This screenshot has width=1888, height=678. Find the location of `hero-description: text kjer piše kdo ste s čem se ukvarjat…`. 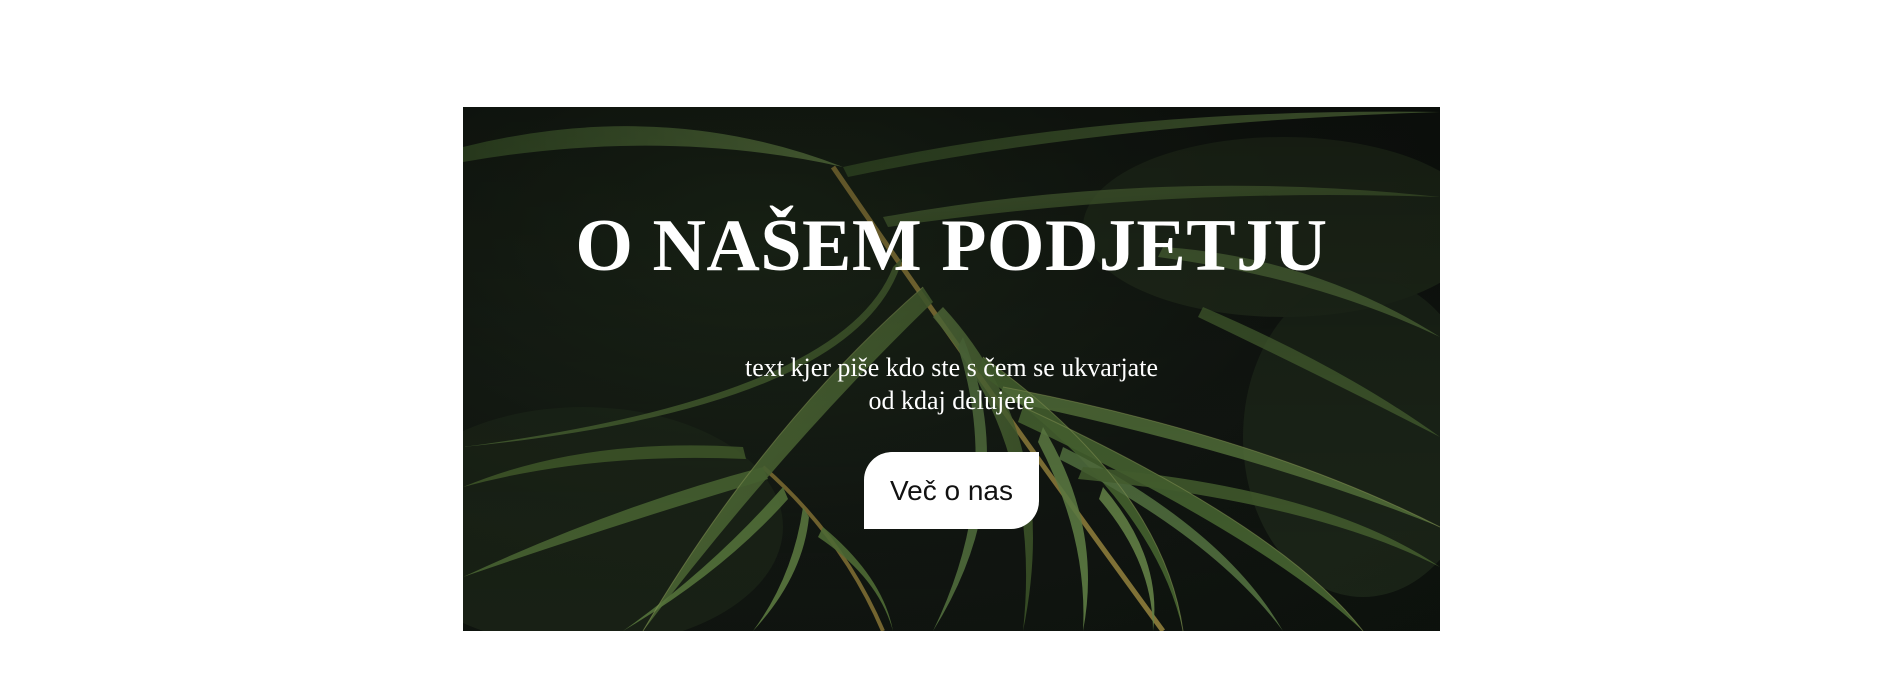

hero-description: text kjer piše kdo ste s čem se ukvarjat… is located at coordinates (951, 384).